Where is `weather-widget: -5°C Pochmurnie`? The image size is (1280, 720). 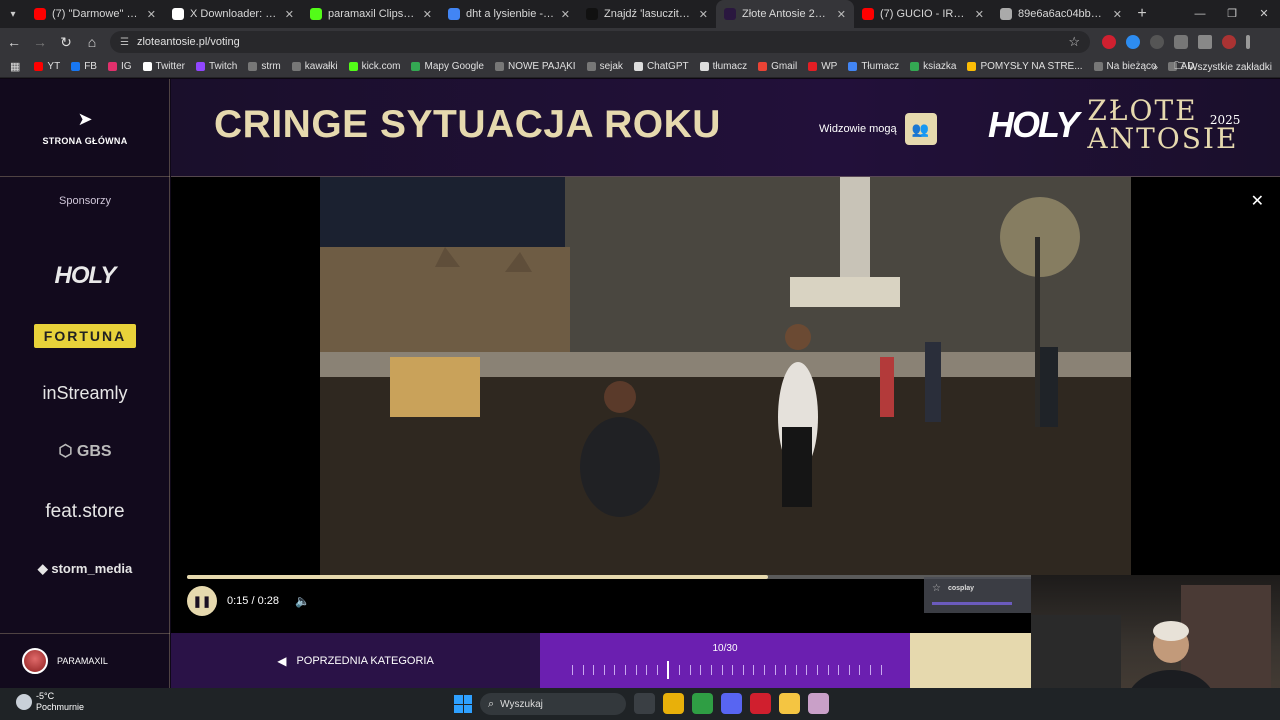
weather-widget: -5°C Pochmurnie is located at coordinates (50, 702).